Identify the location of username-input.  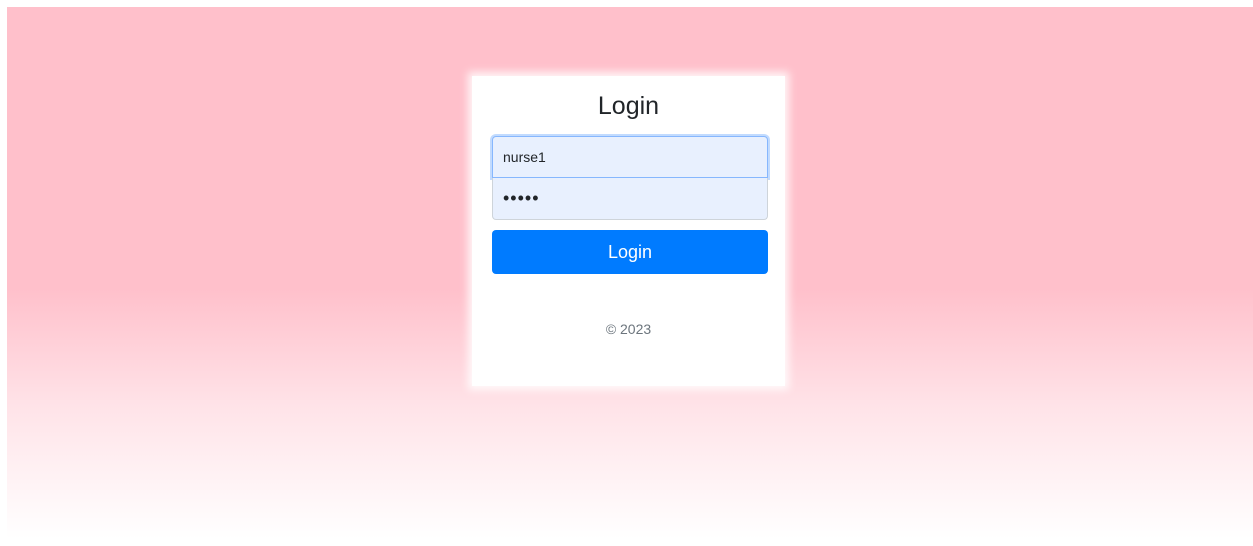
(630, 157).